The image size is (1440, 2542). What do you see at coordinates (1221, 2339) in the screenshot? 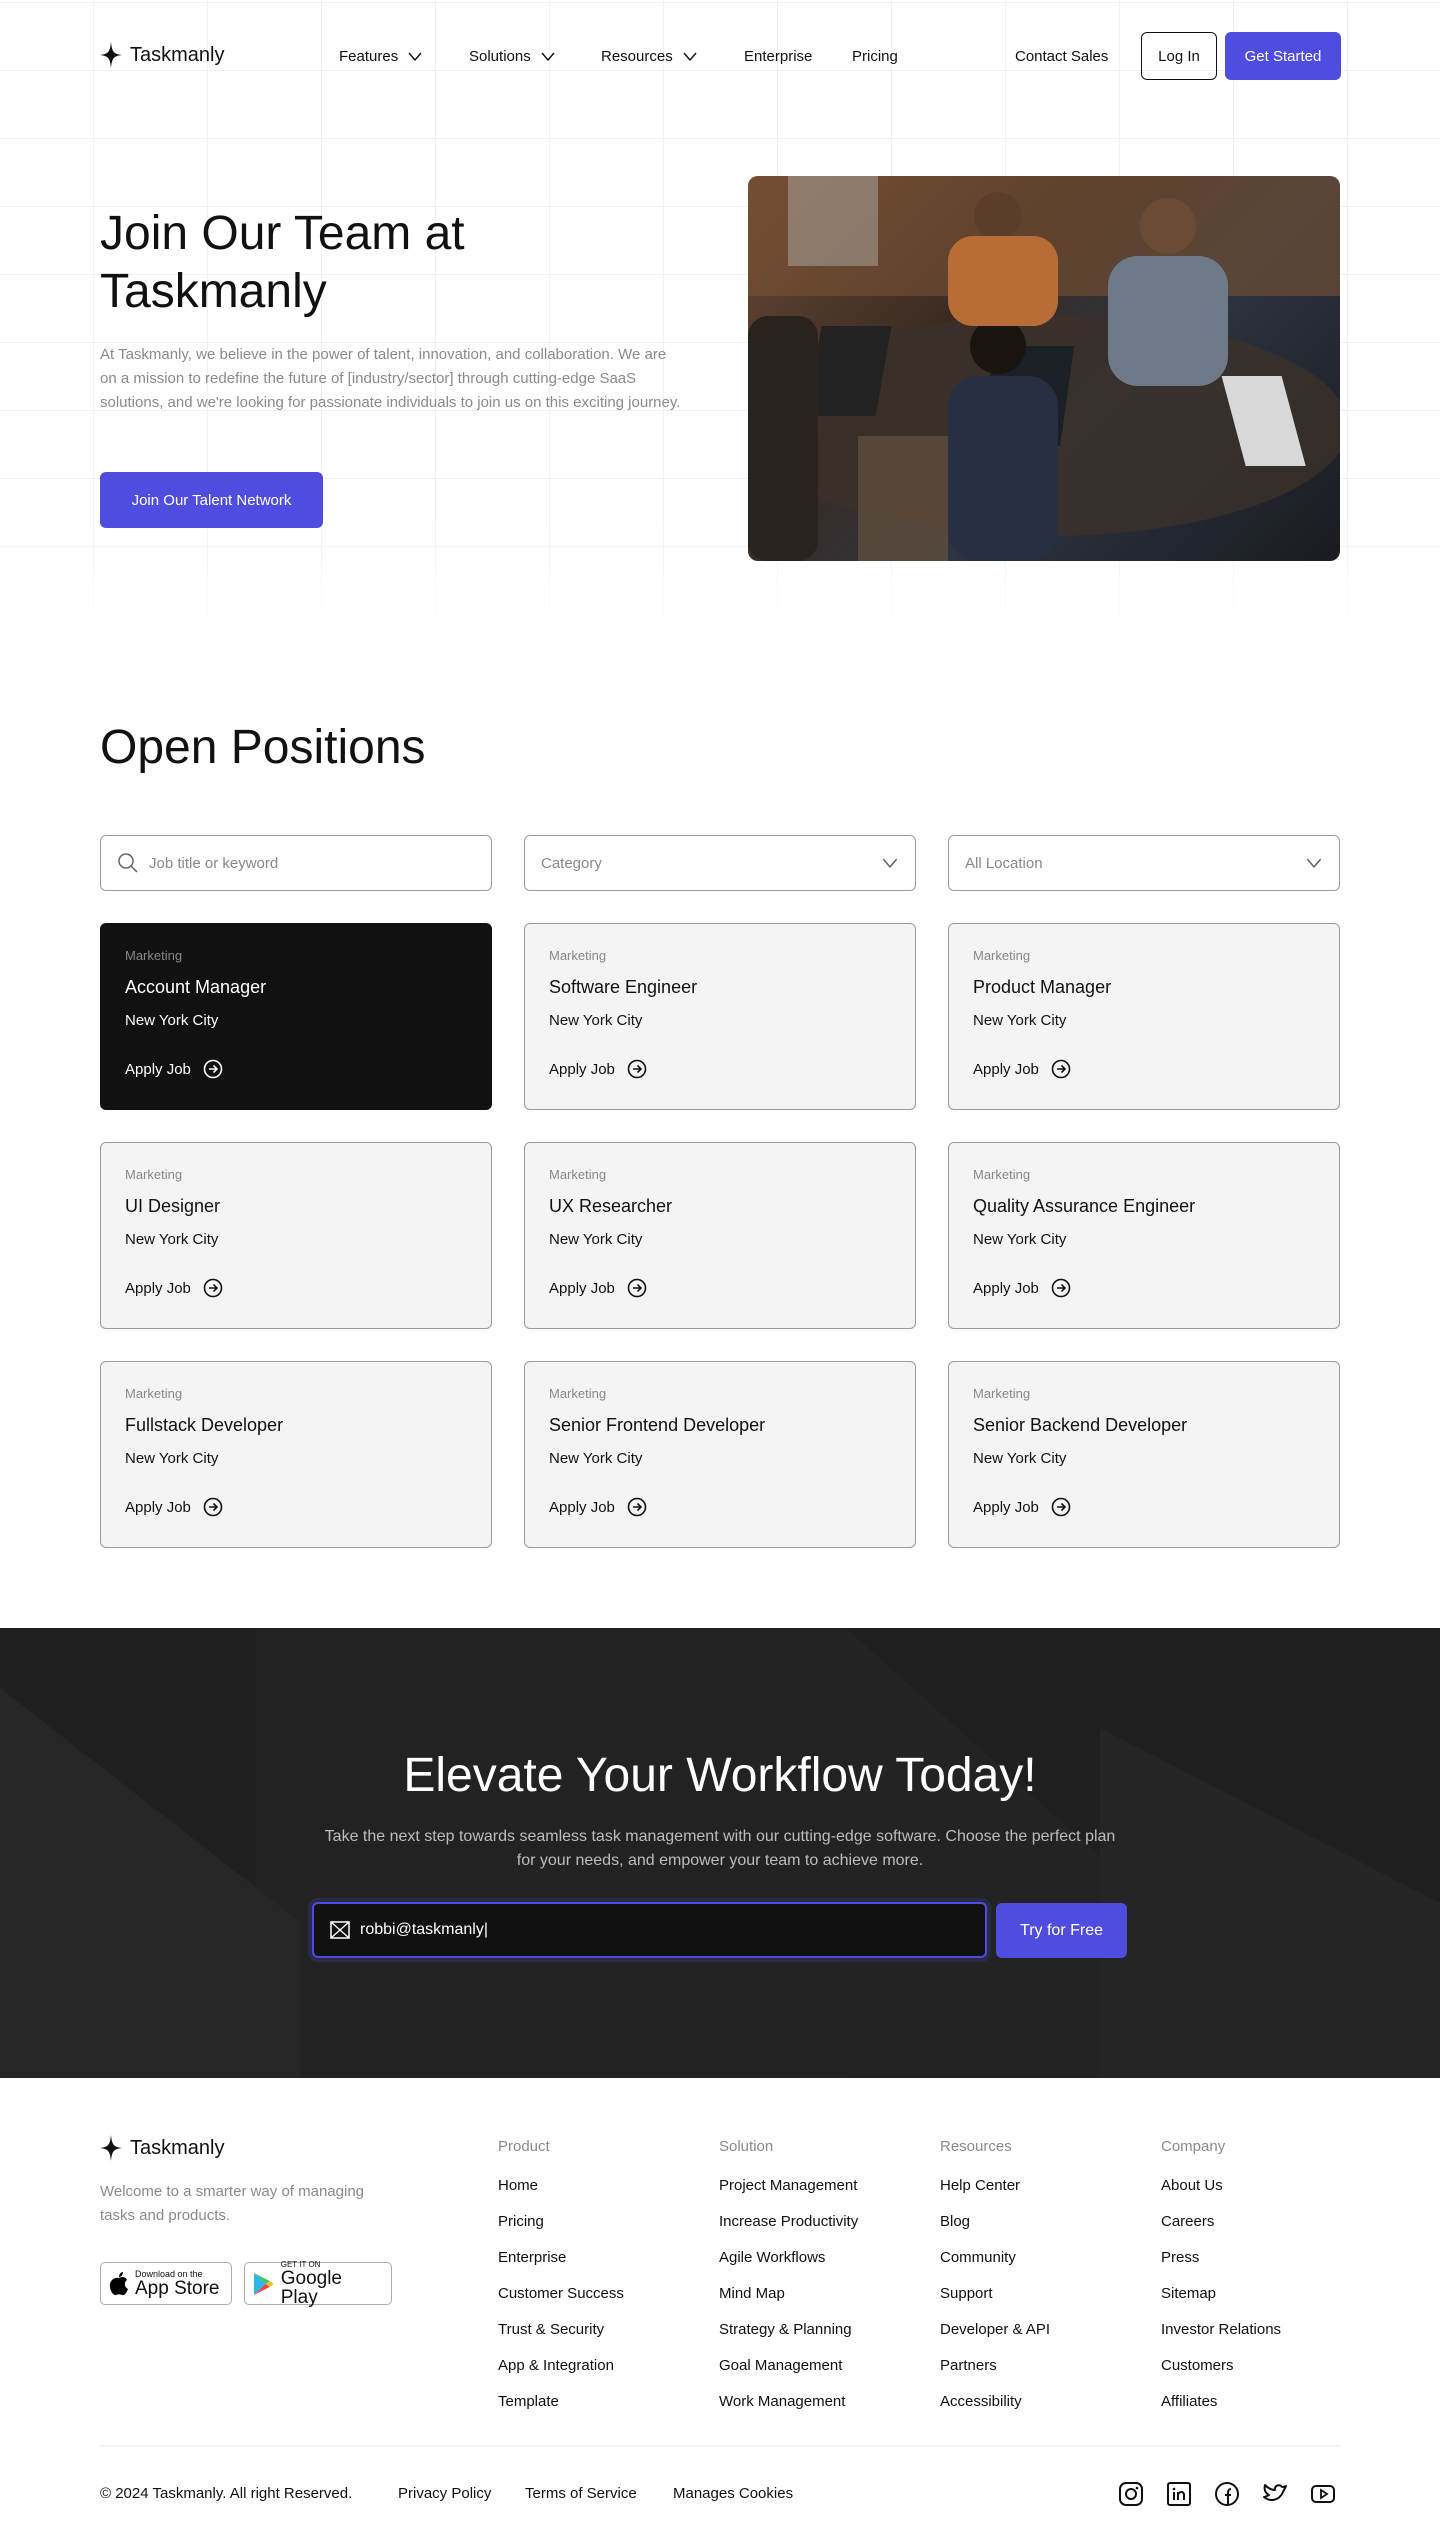
I see `footer-link: Investor Relations` at bounding box center [1221, 2339].